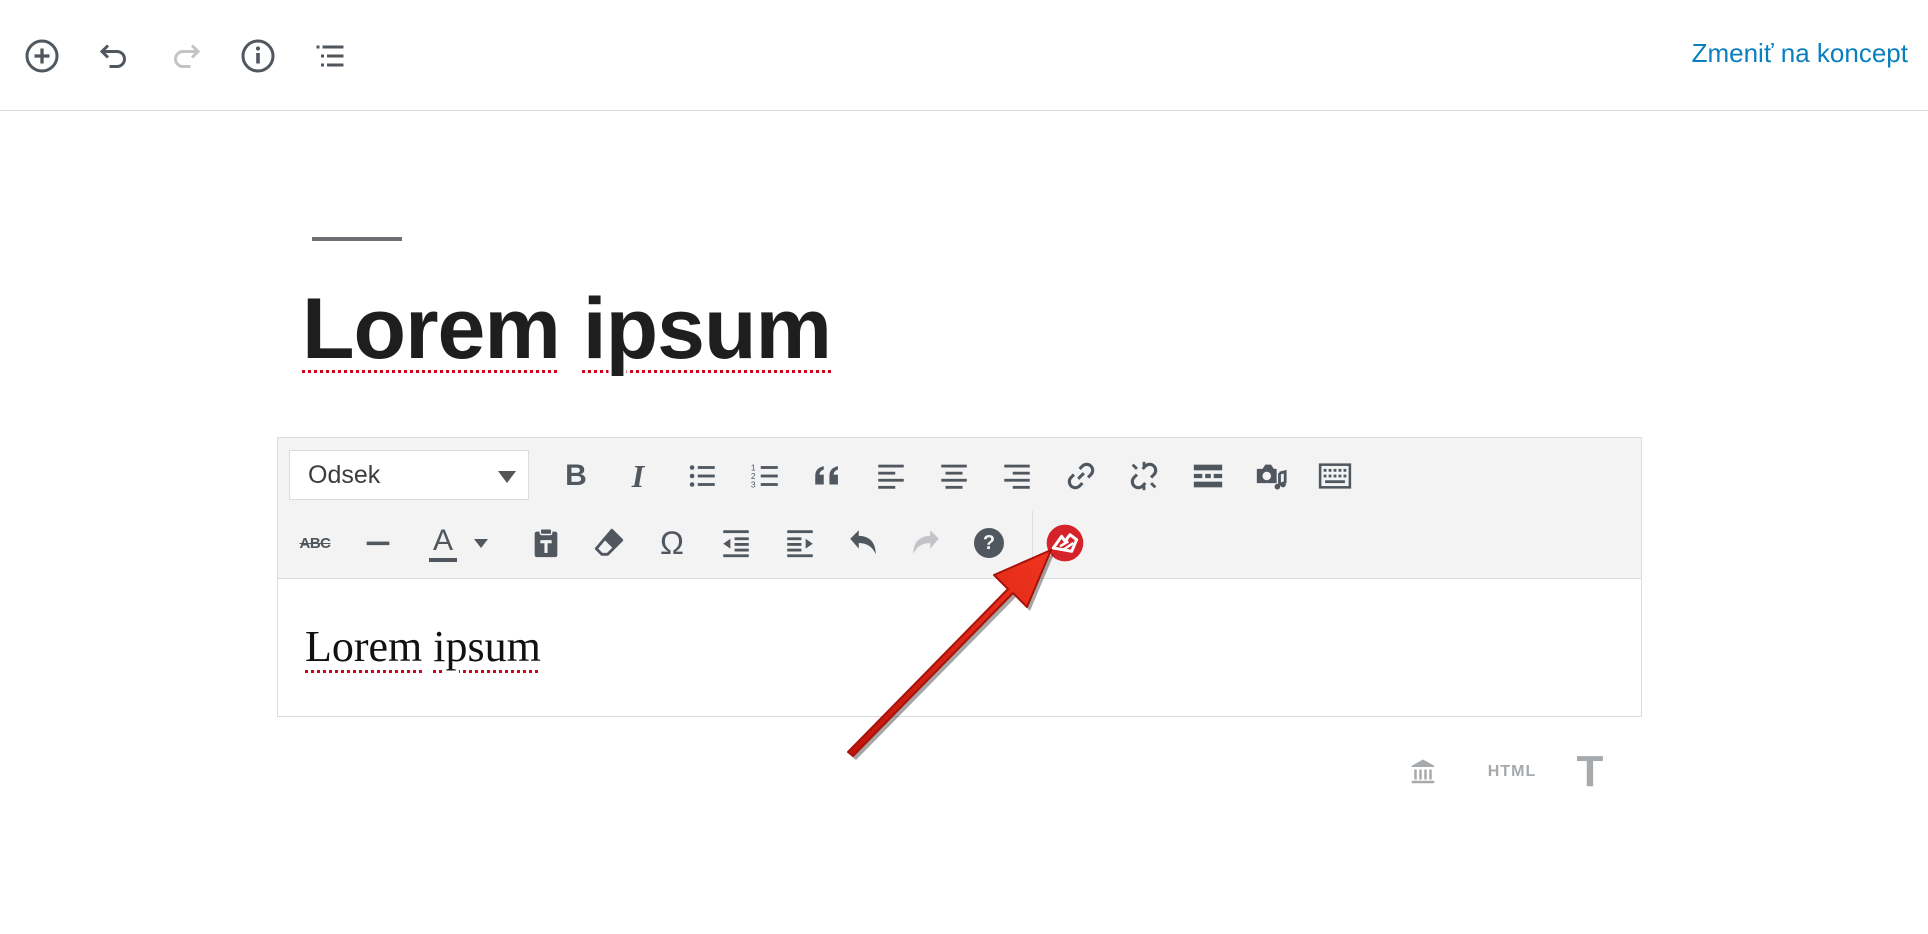 The width and height of the screenshot is (1928, 934). I want to click on align-left-button, so click(891, 476).